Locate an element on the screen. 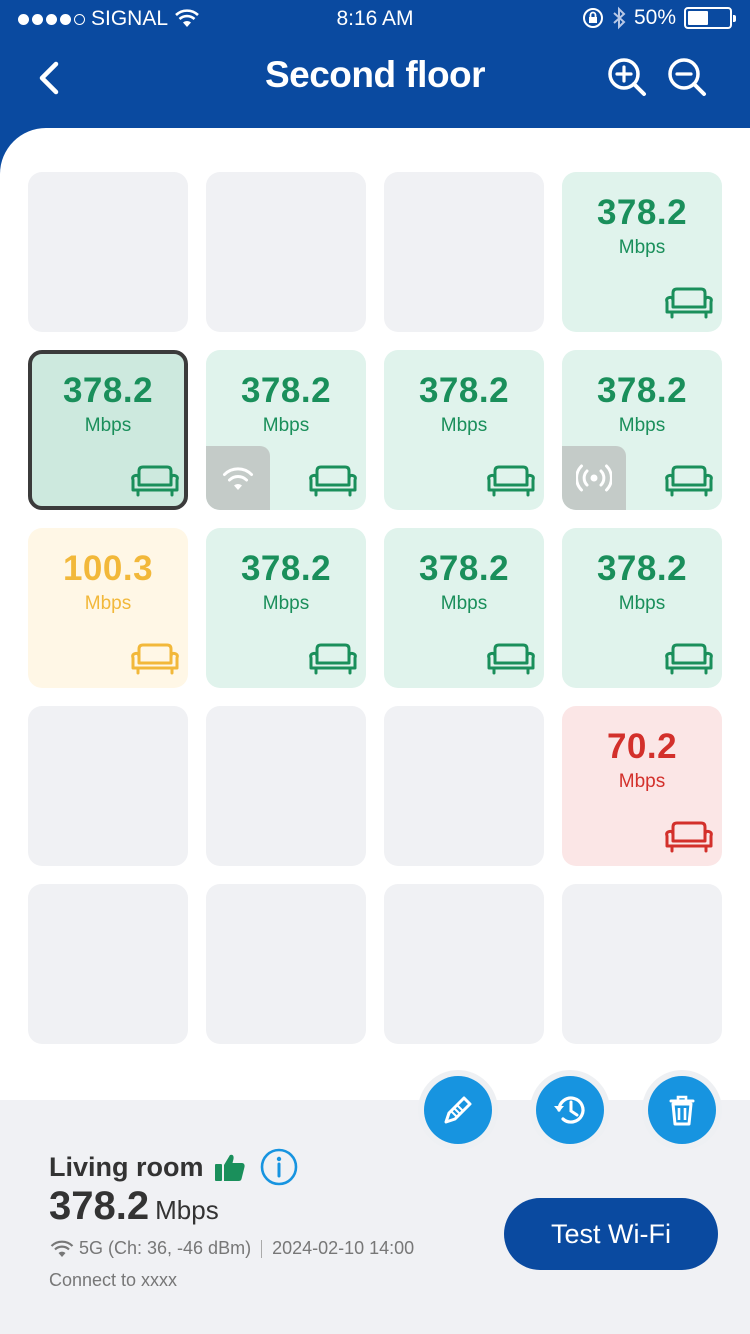  history-button is located at coordinates (570, 1110).